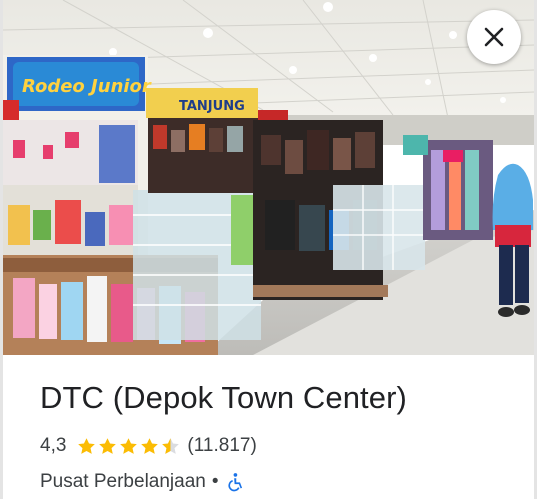 This screenshot has width=537, height=499. I want to click on wheelchair-accessible-icon, so click(235, 482).